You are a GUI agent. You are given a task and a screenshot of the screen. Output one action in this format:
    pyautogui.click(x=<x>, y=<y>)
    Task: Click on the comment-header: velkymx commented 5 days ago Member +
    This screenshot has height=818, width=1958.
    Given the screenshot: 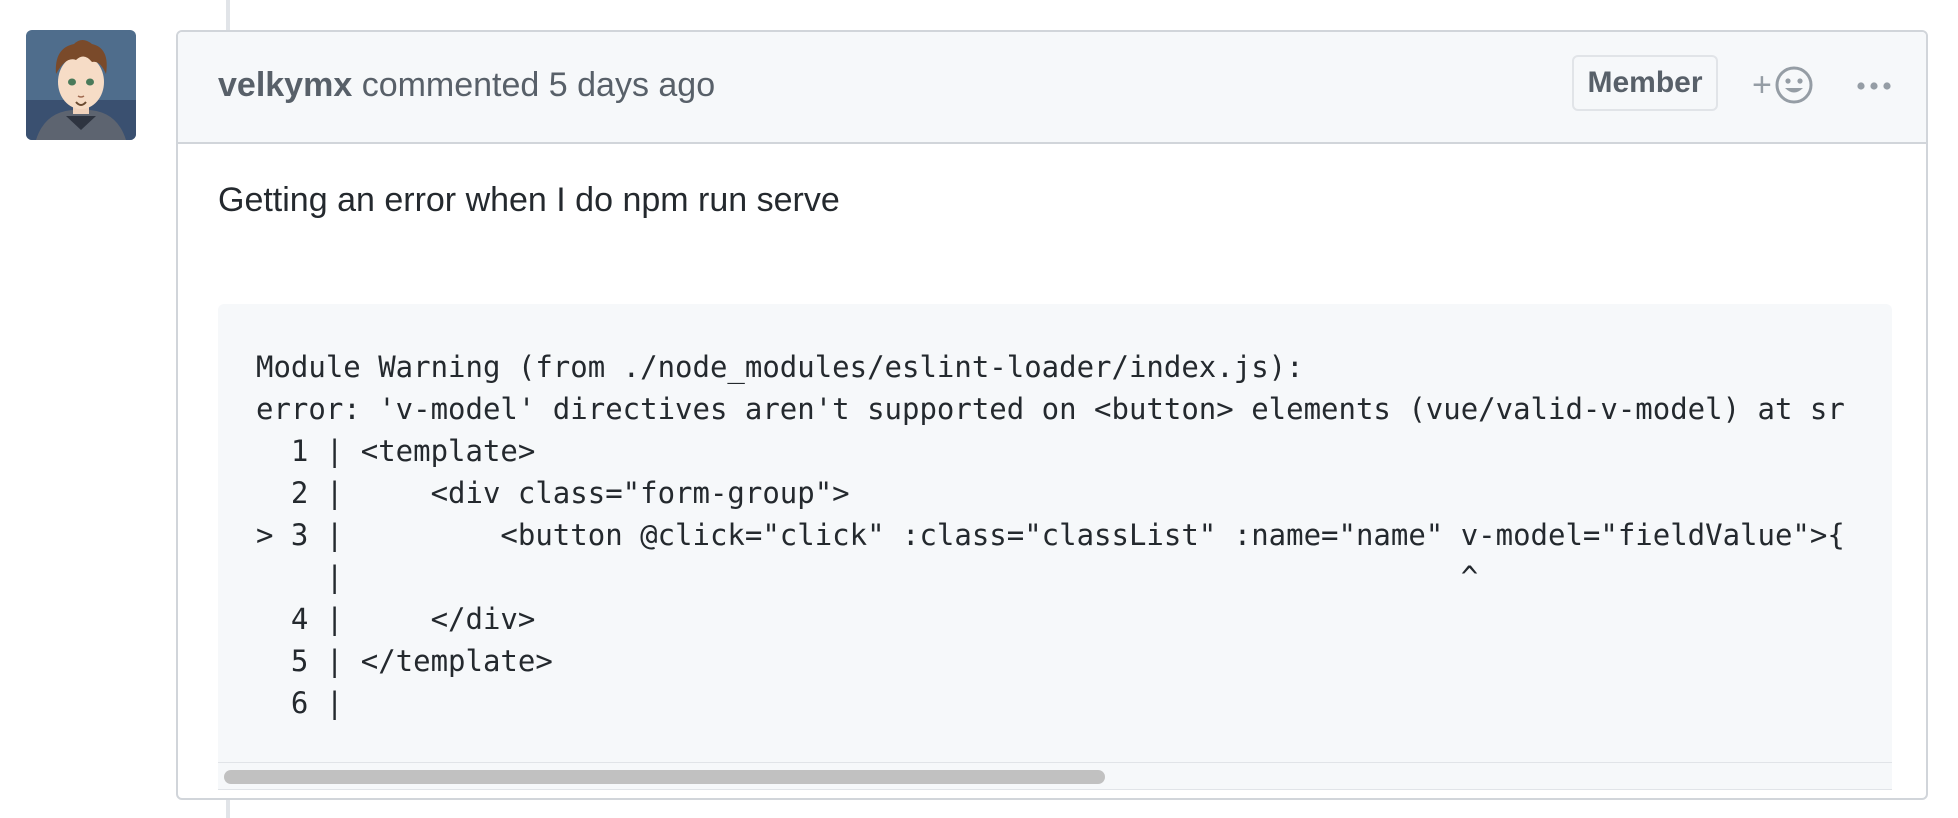 What is the action you would take?
    pyautogui.click(x=1052, y=88)
    